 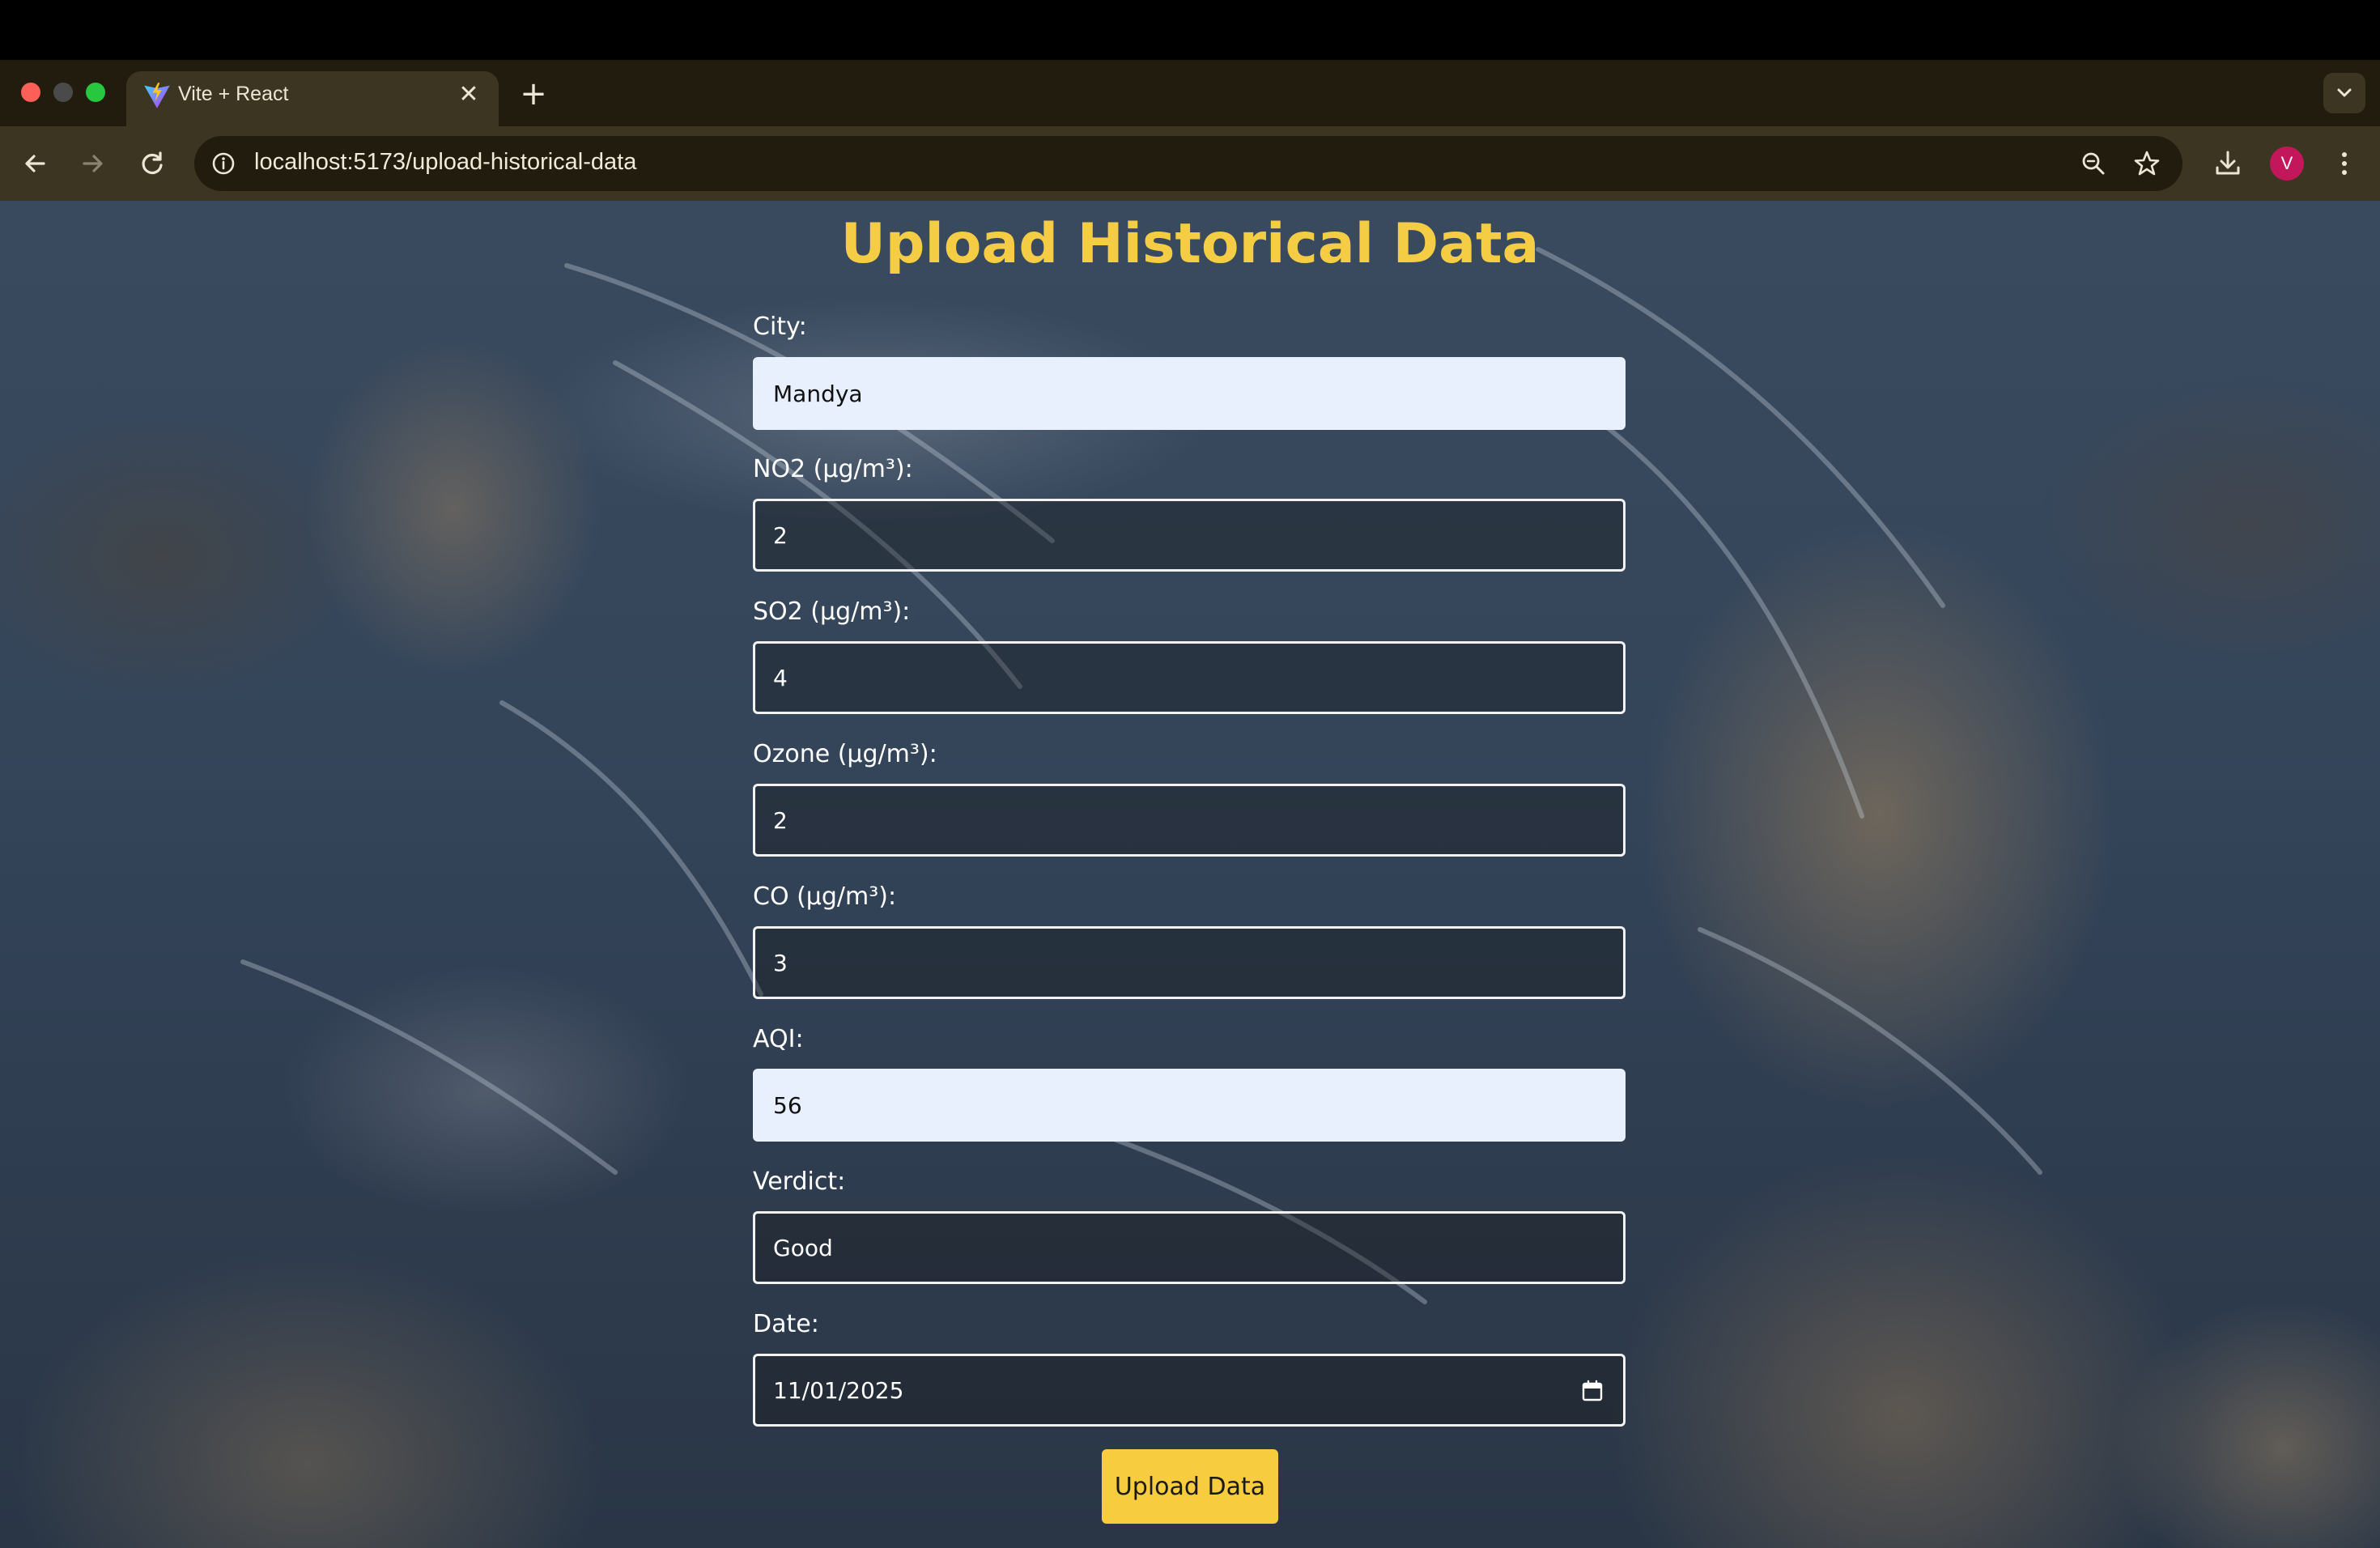 I want to click on calendar-icon, so click(x=1592, y=1391).